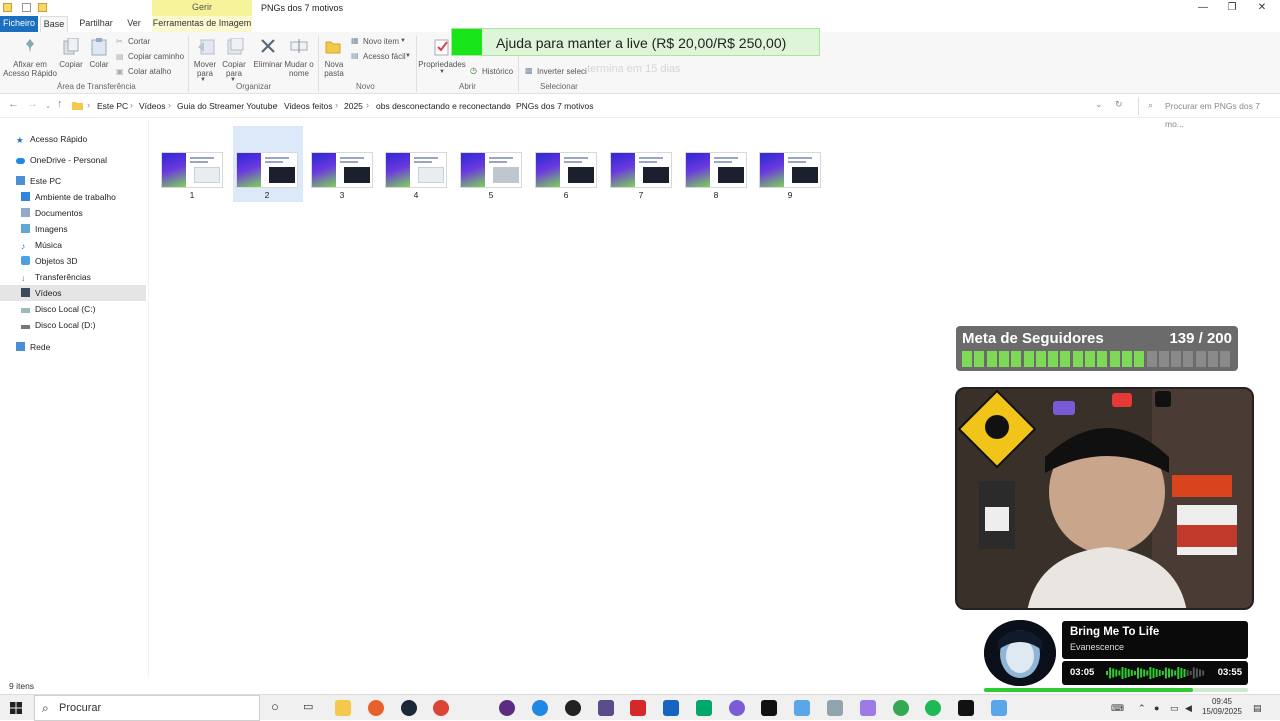  Describe the element at coordinates (441, 708) in the screenshot. I see `chrome-taskbar-icon` at that location.